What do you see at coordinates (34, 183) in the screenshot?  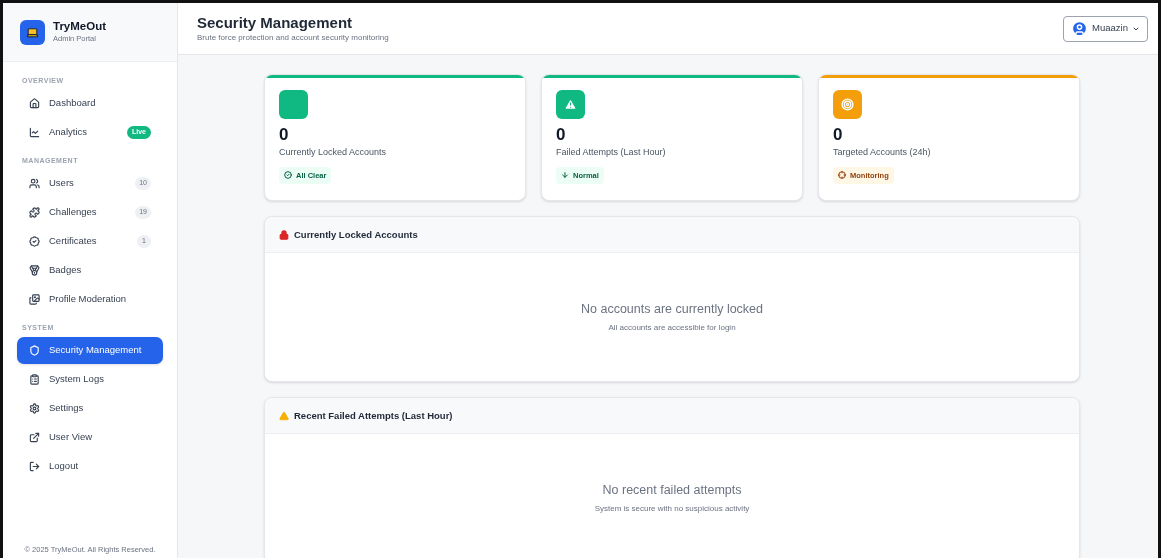 I see `users-icon` at bounding box center [34, 183].